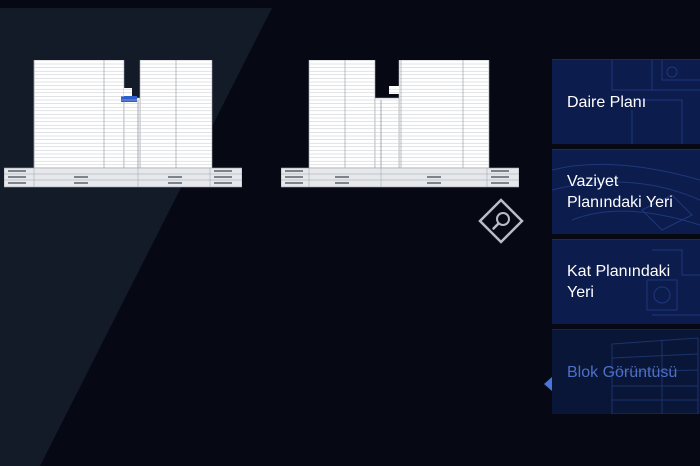  I want to click on block-elevation-left-drawing, so click(123, 124).